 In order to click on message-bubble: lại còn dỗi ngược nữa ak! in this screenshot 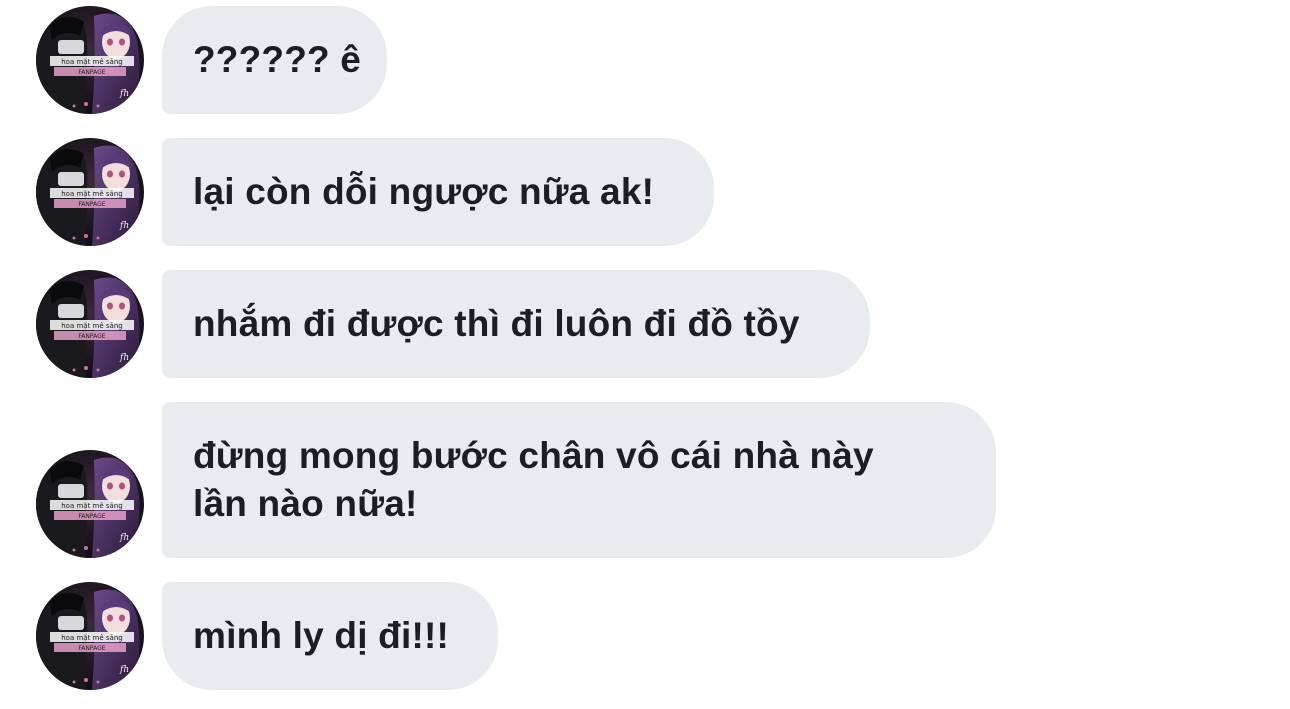, I will do `click(438, 192)`.